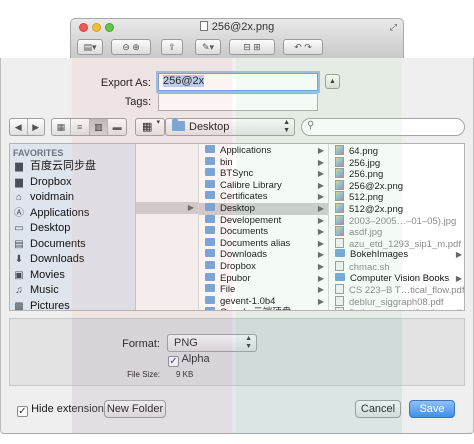  I want to click on folder-row: BTSync ▶, so click(263, 174).